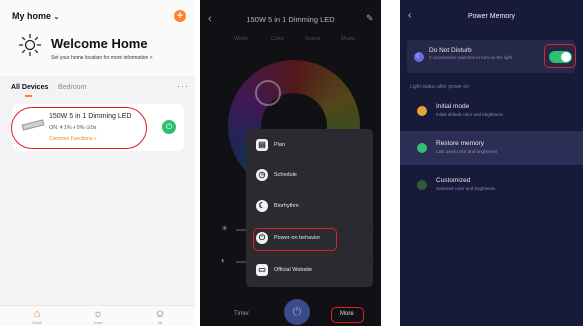 The image size is (585, 326). Describe the element at coordinates (309, 146) in the screenshot. I see `menu-item-plan: ▤ Plan` at that location.